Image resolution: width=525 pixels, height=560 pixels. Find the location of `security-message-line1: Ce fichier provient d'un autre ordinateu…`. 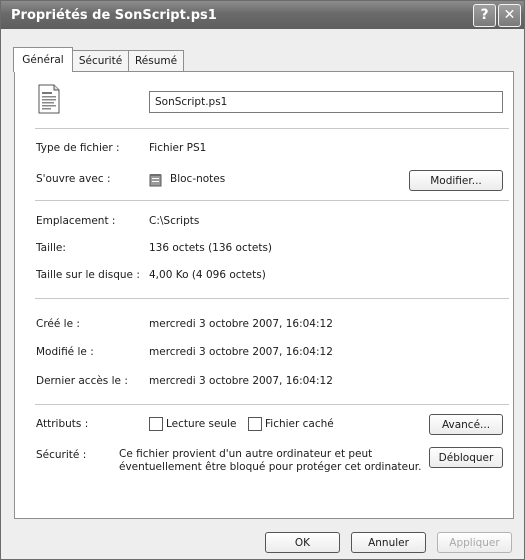

security-message-line1: Ce fichier provient d'un autre ordinateu… is located at coordinates (246, 454).